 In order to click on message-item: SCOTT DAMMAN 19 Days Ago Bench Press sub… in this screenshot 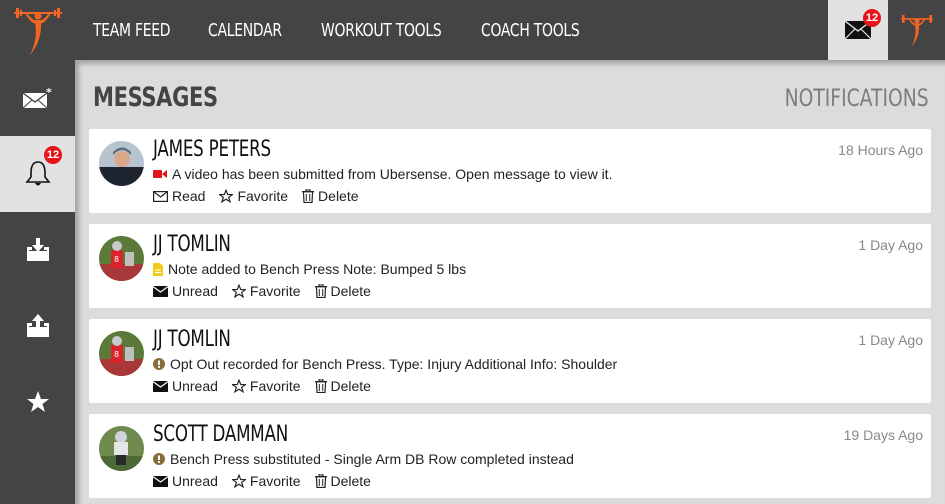, I will do `click(510, 456)`.